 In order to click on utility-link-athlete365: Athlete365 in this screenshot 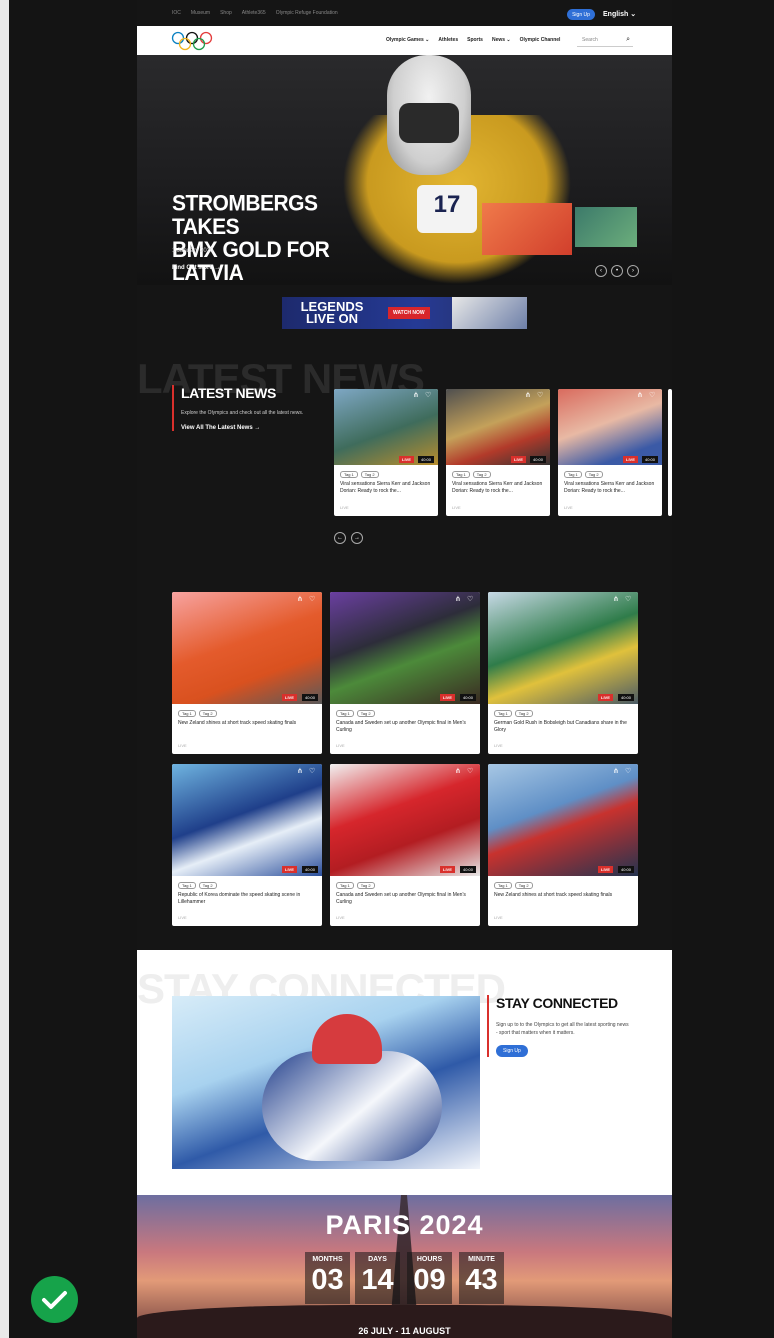, I will do `click(254, 13)`.